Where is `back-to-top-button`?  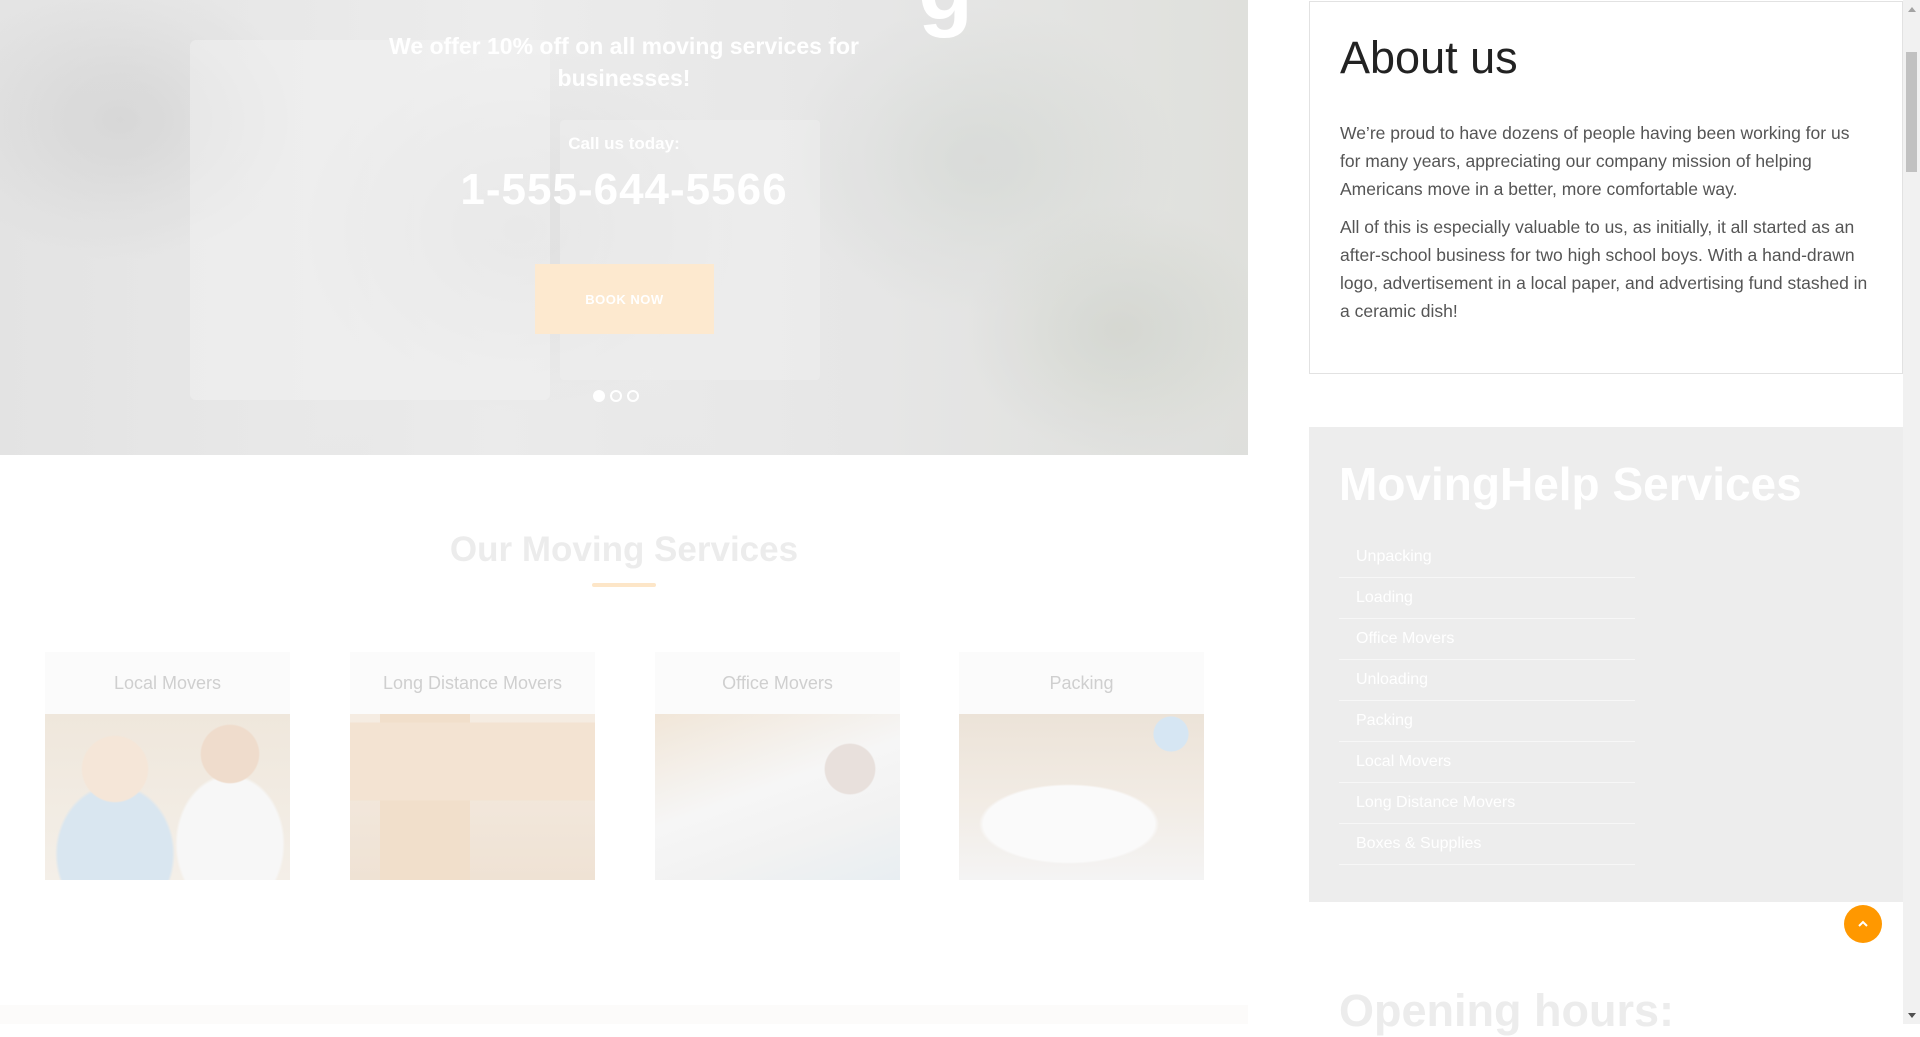
back-to-top-button is located at coordinates (1863, 924).